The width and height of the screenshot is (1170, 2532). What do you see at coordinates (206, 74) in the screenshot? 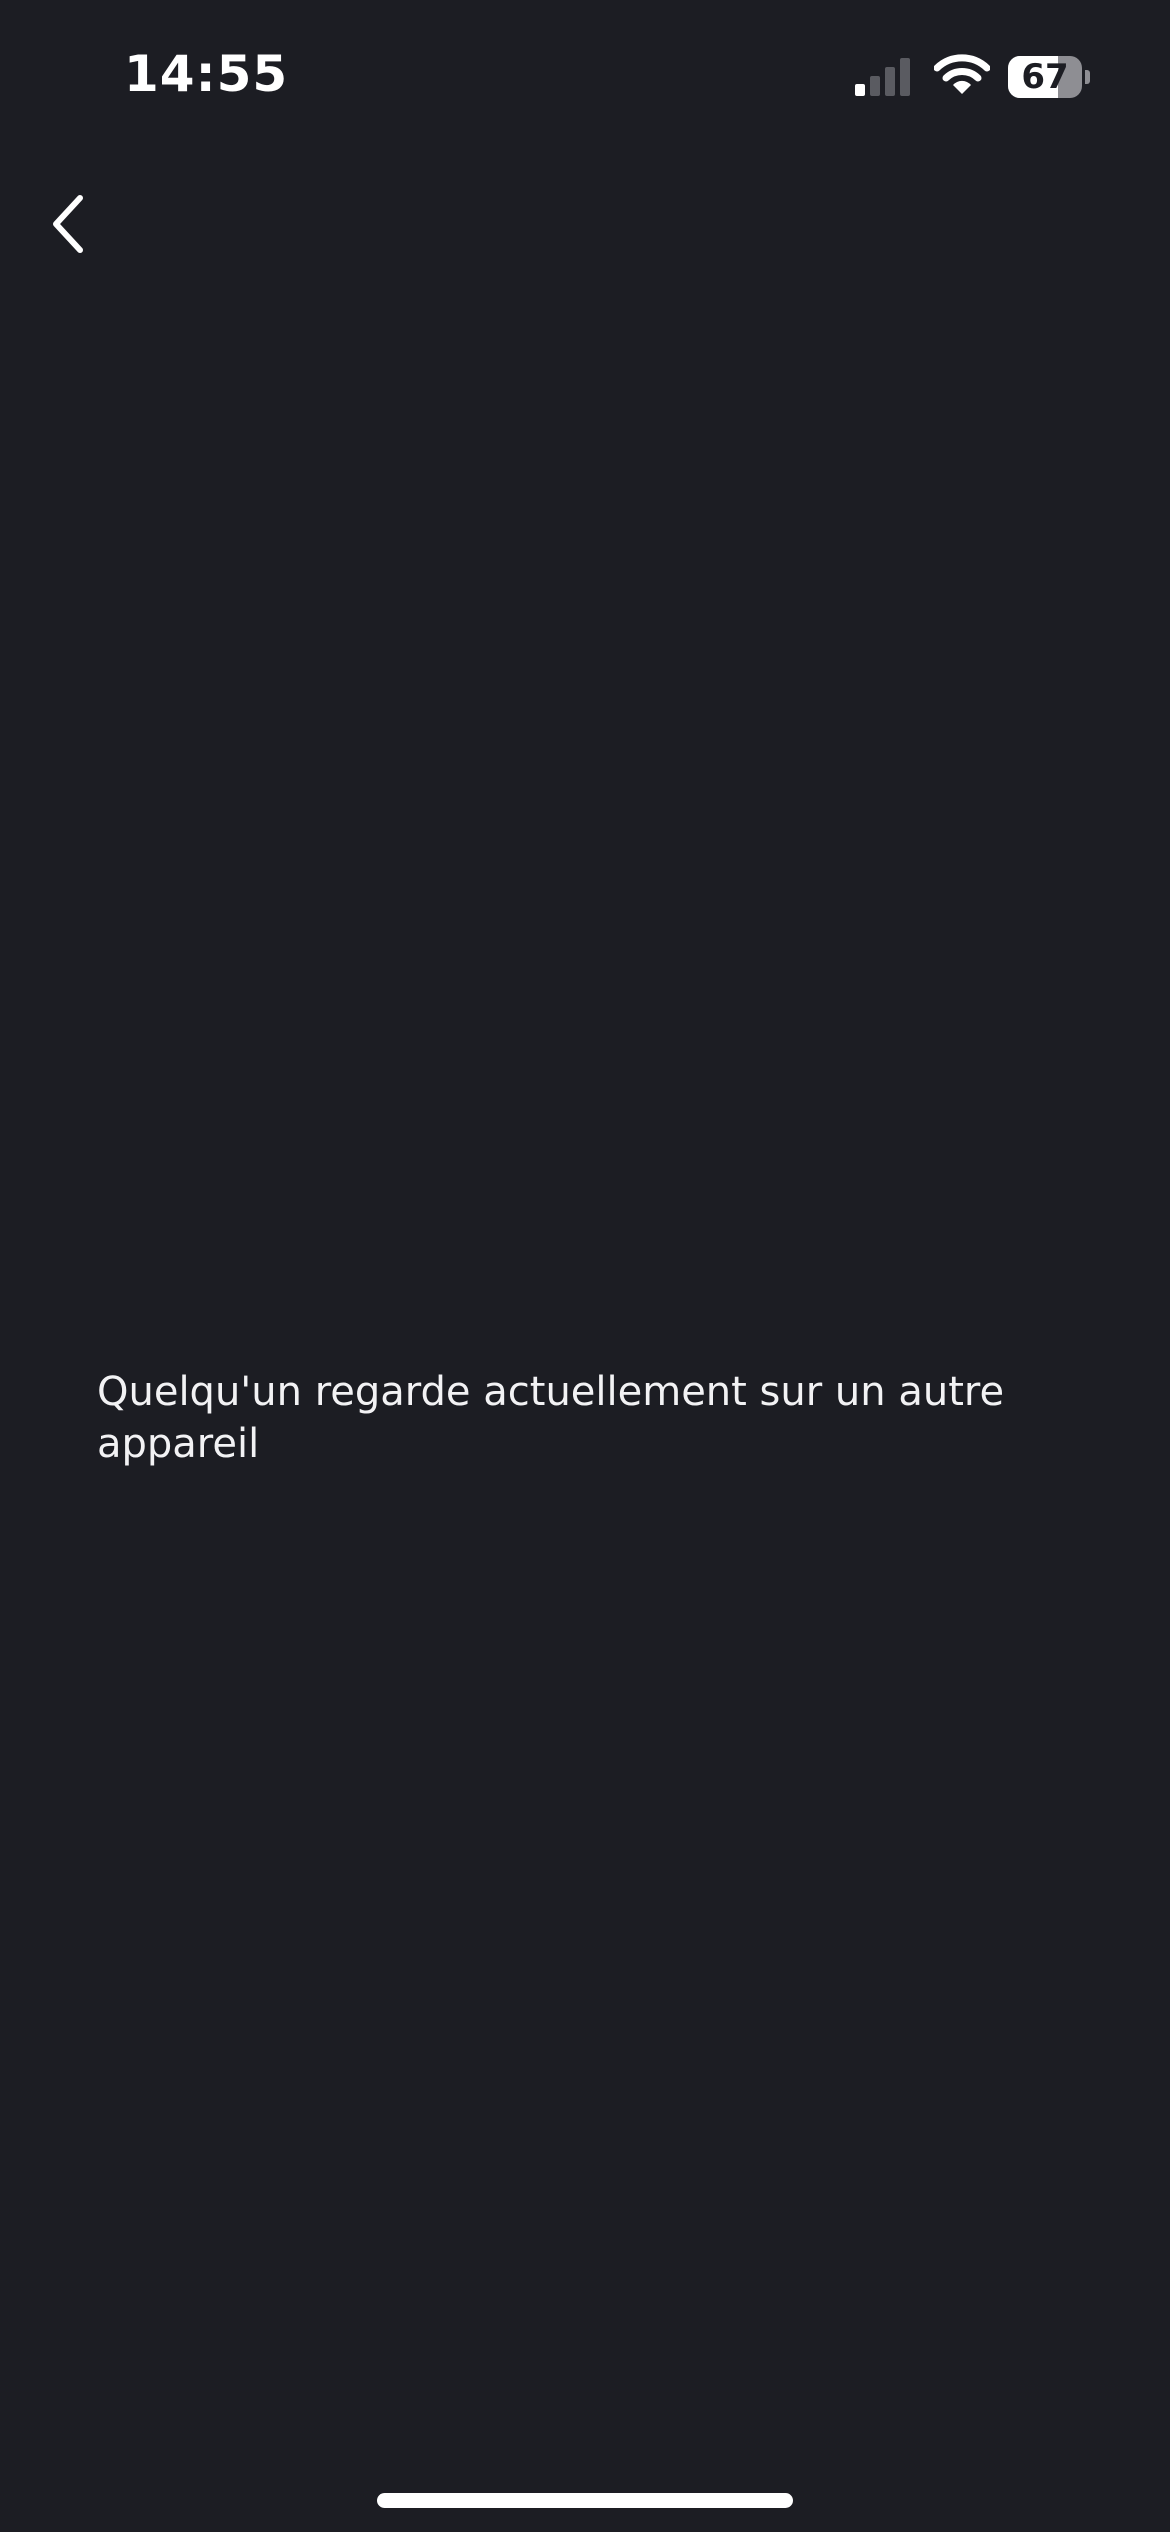
I see `status-time: 14:55` at bounding box center [206, 74].